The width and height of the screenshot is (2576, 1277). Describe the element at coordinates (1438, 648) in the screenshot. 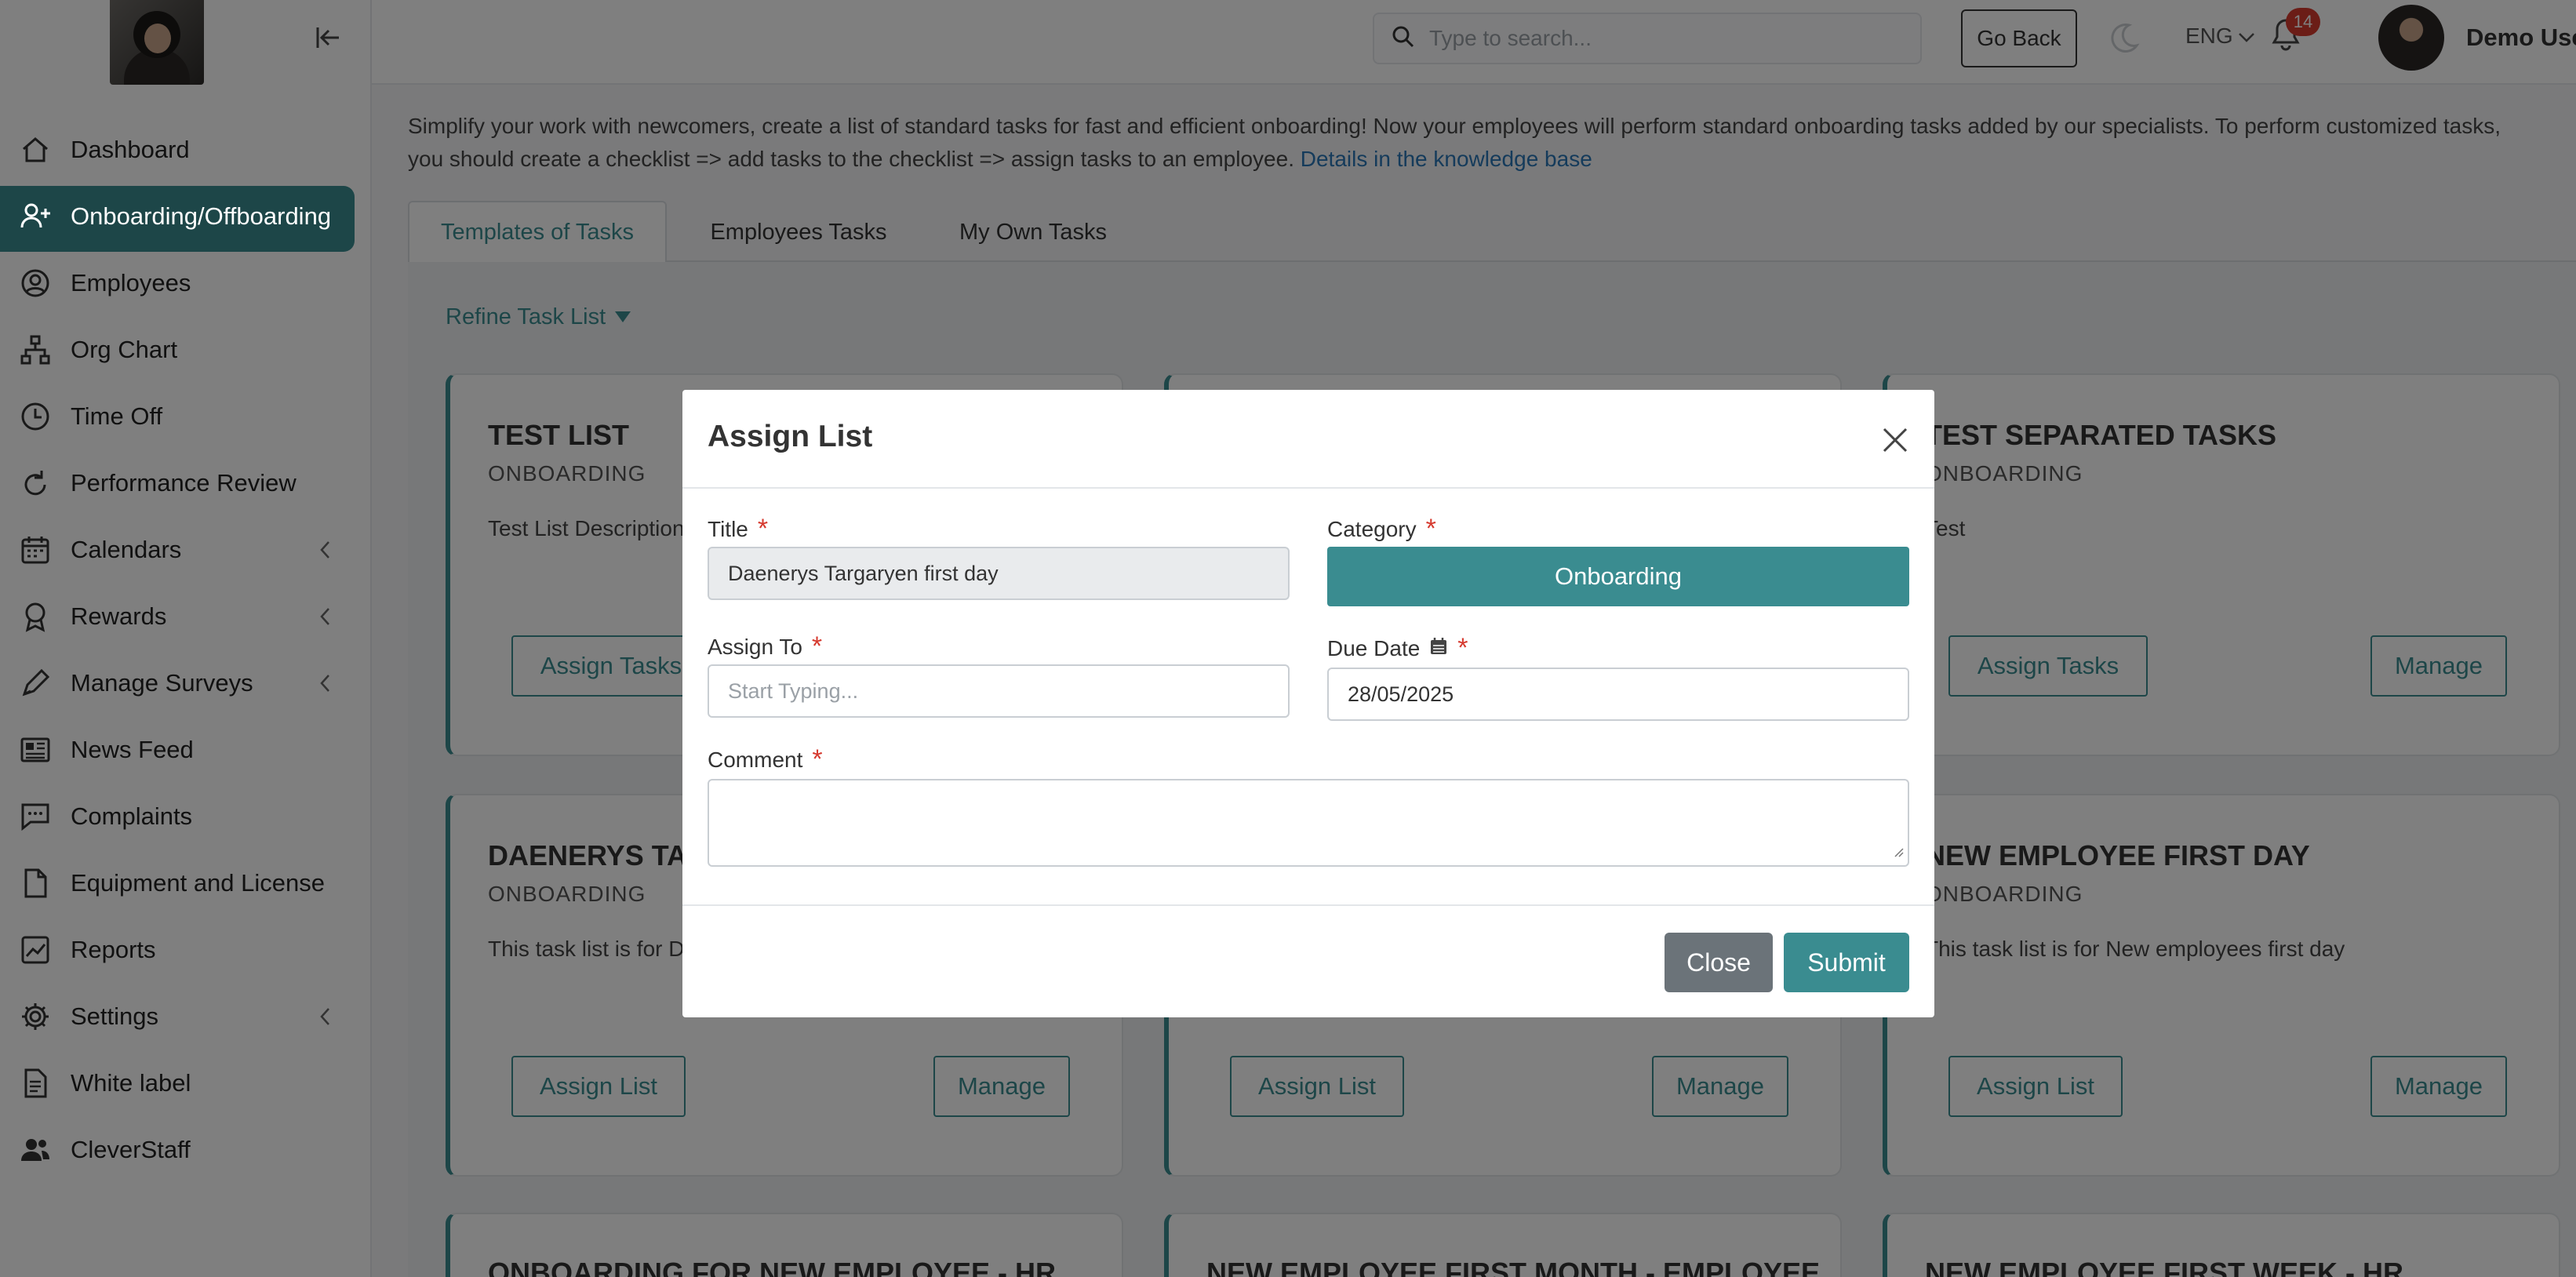

I see `calendar-icon` at that location.